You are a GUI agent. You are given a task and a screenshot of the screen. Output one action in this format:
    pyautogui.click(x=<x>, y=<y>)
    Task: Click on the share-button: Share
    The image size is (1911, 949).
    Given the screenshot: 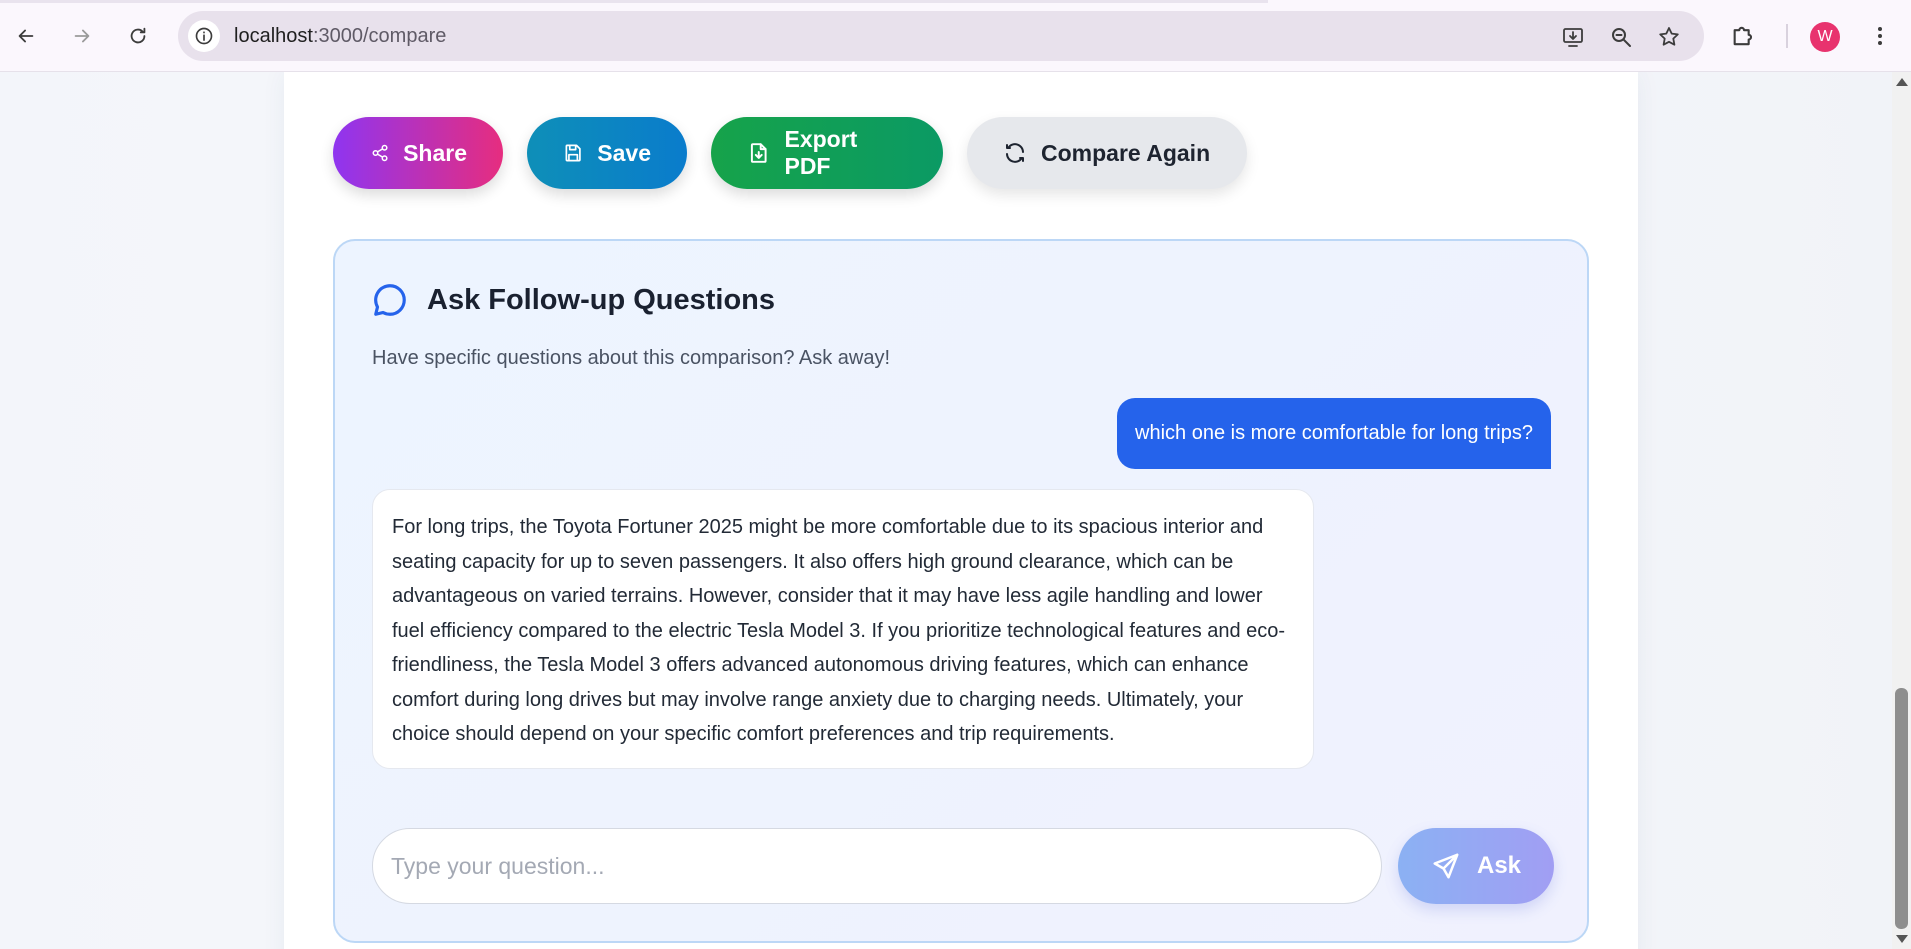 What is the action you would take?
    pyautogui.click(x=418, y=153)
    